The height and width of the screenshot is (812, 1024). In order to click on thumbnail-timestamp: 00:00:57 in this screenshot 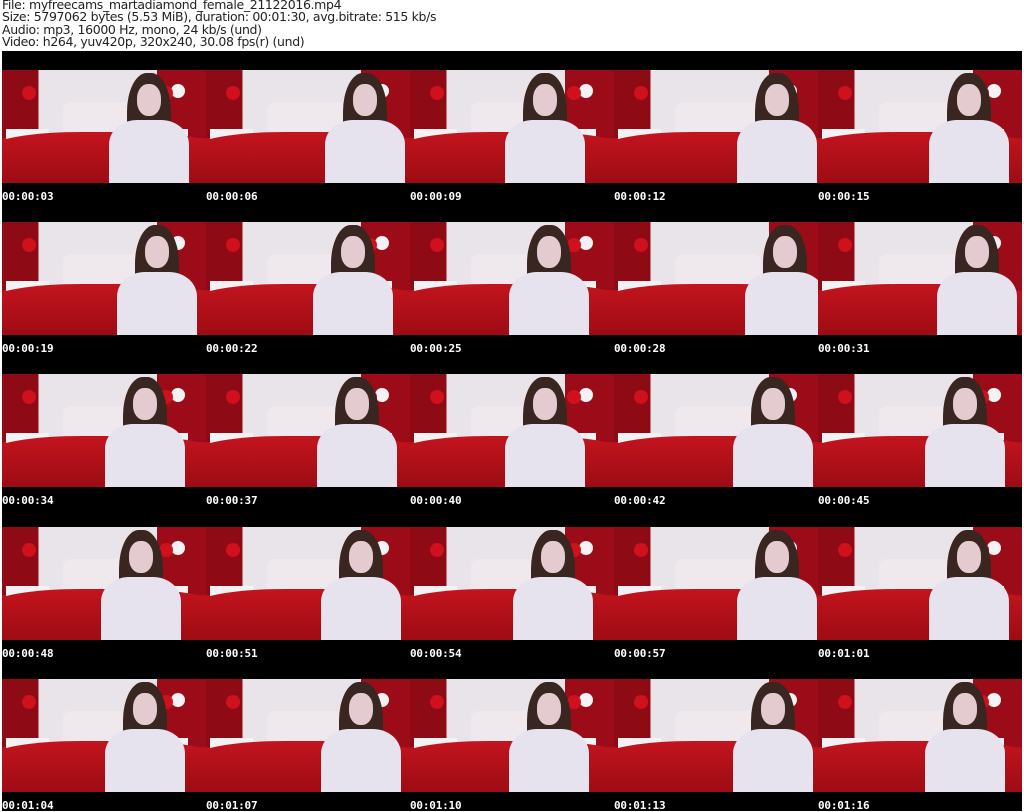, I will do `click(640, 653)`.